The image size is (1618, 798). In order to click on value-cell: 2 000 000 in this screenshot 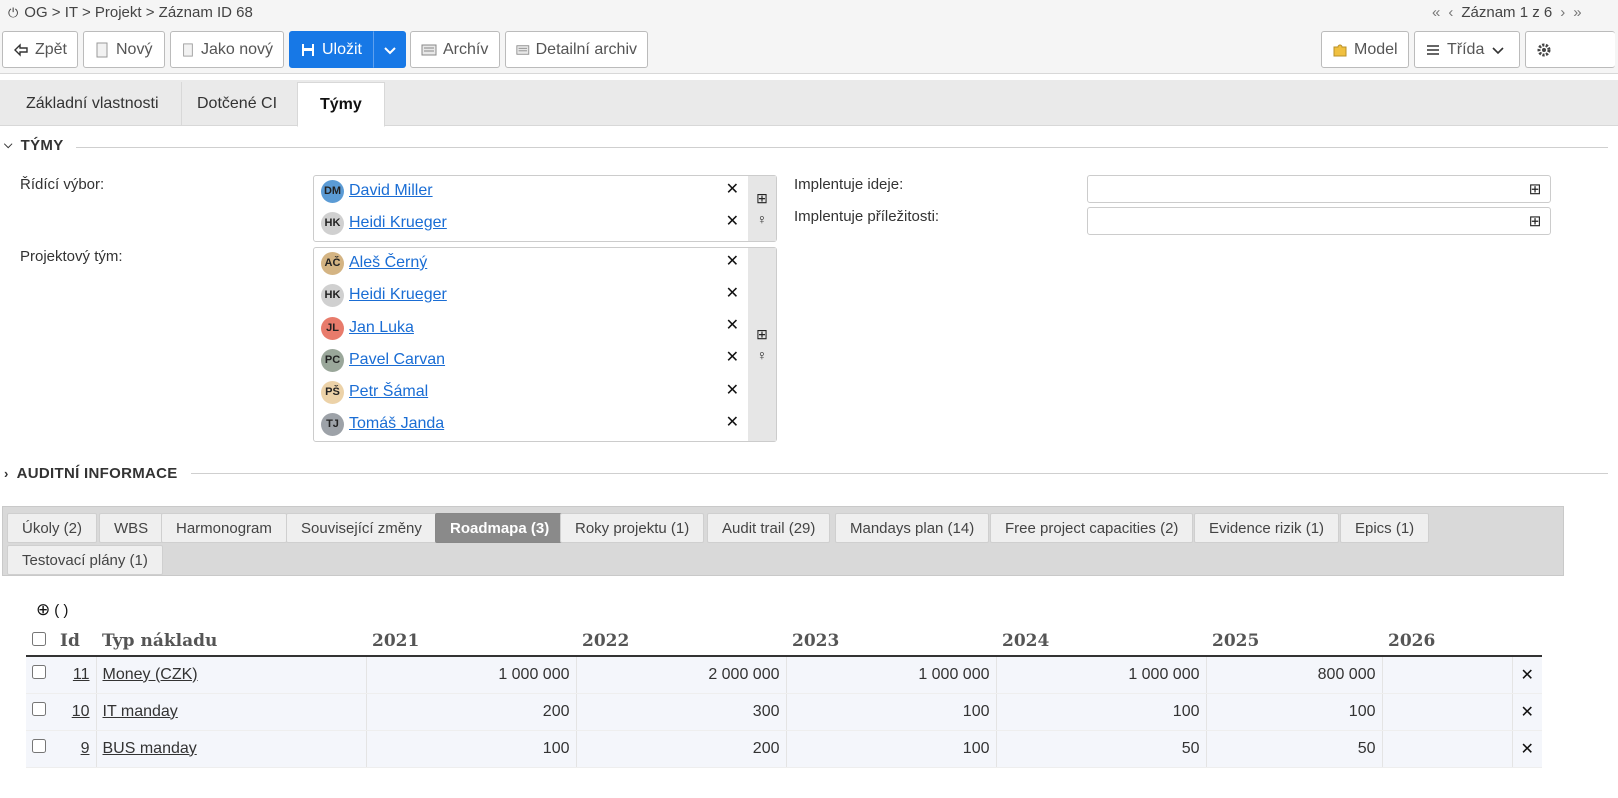, I will do `click(680, 675)`.